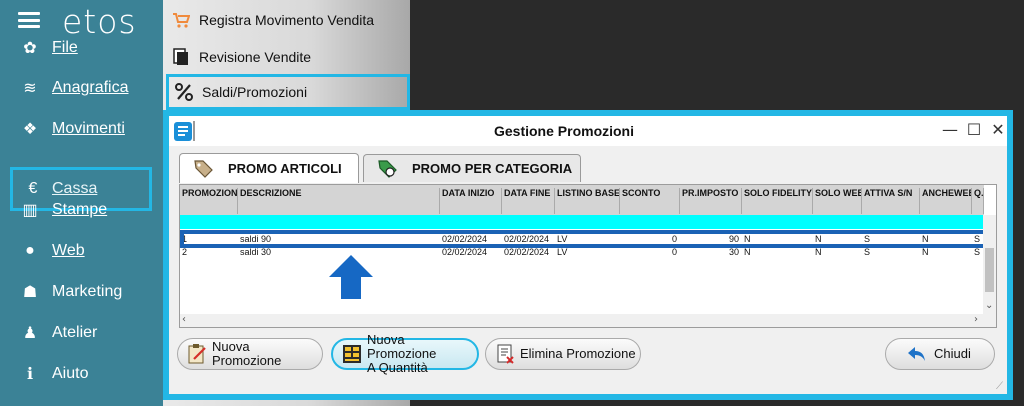 The image size is (1024, 406). What do you see at coordinates (471, 201) in the screenshot?
I see `column-header: DATA INIZIO` at bounding box center [471, 201].